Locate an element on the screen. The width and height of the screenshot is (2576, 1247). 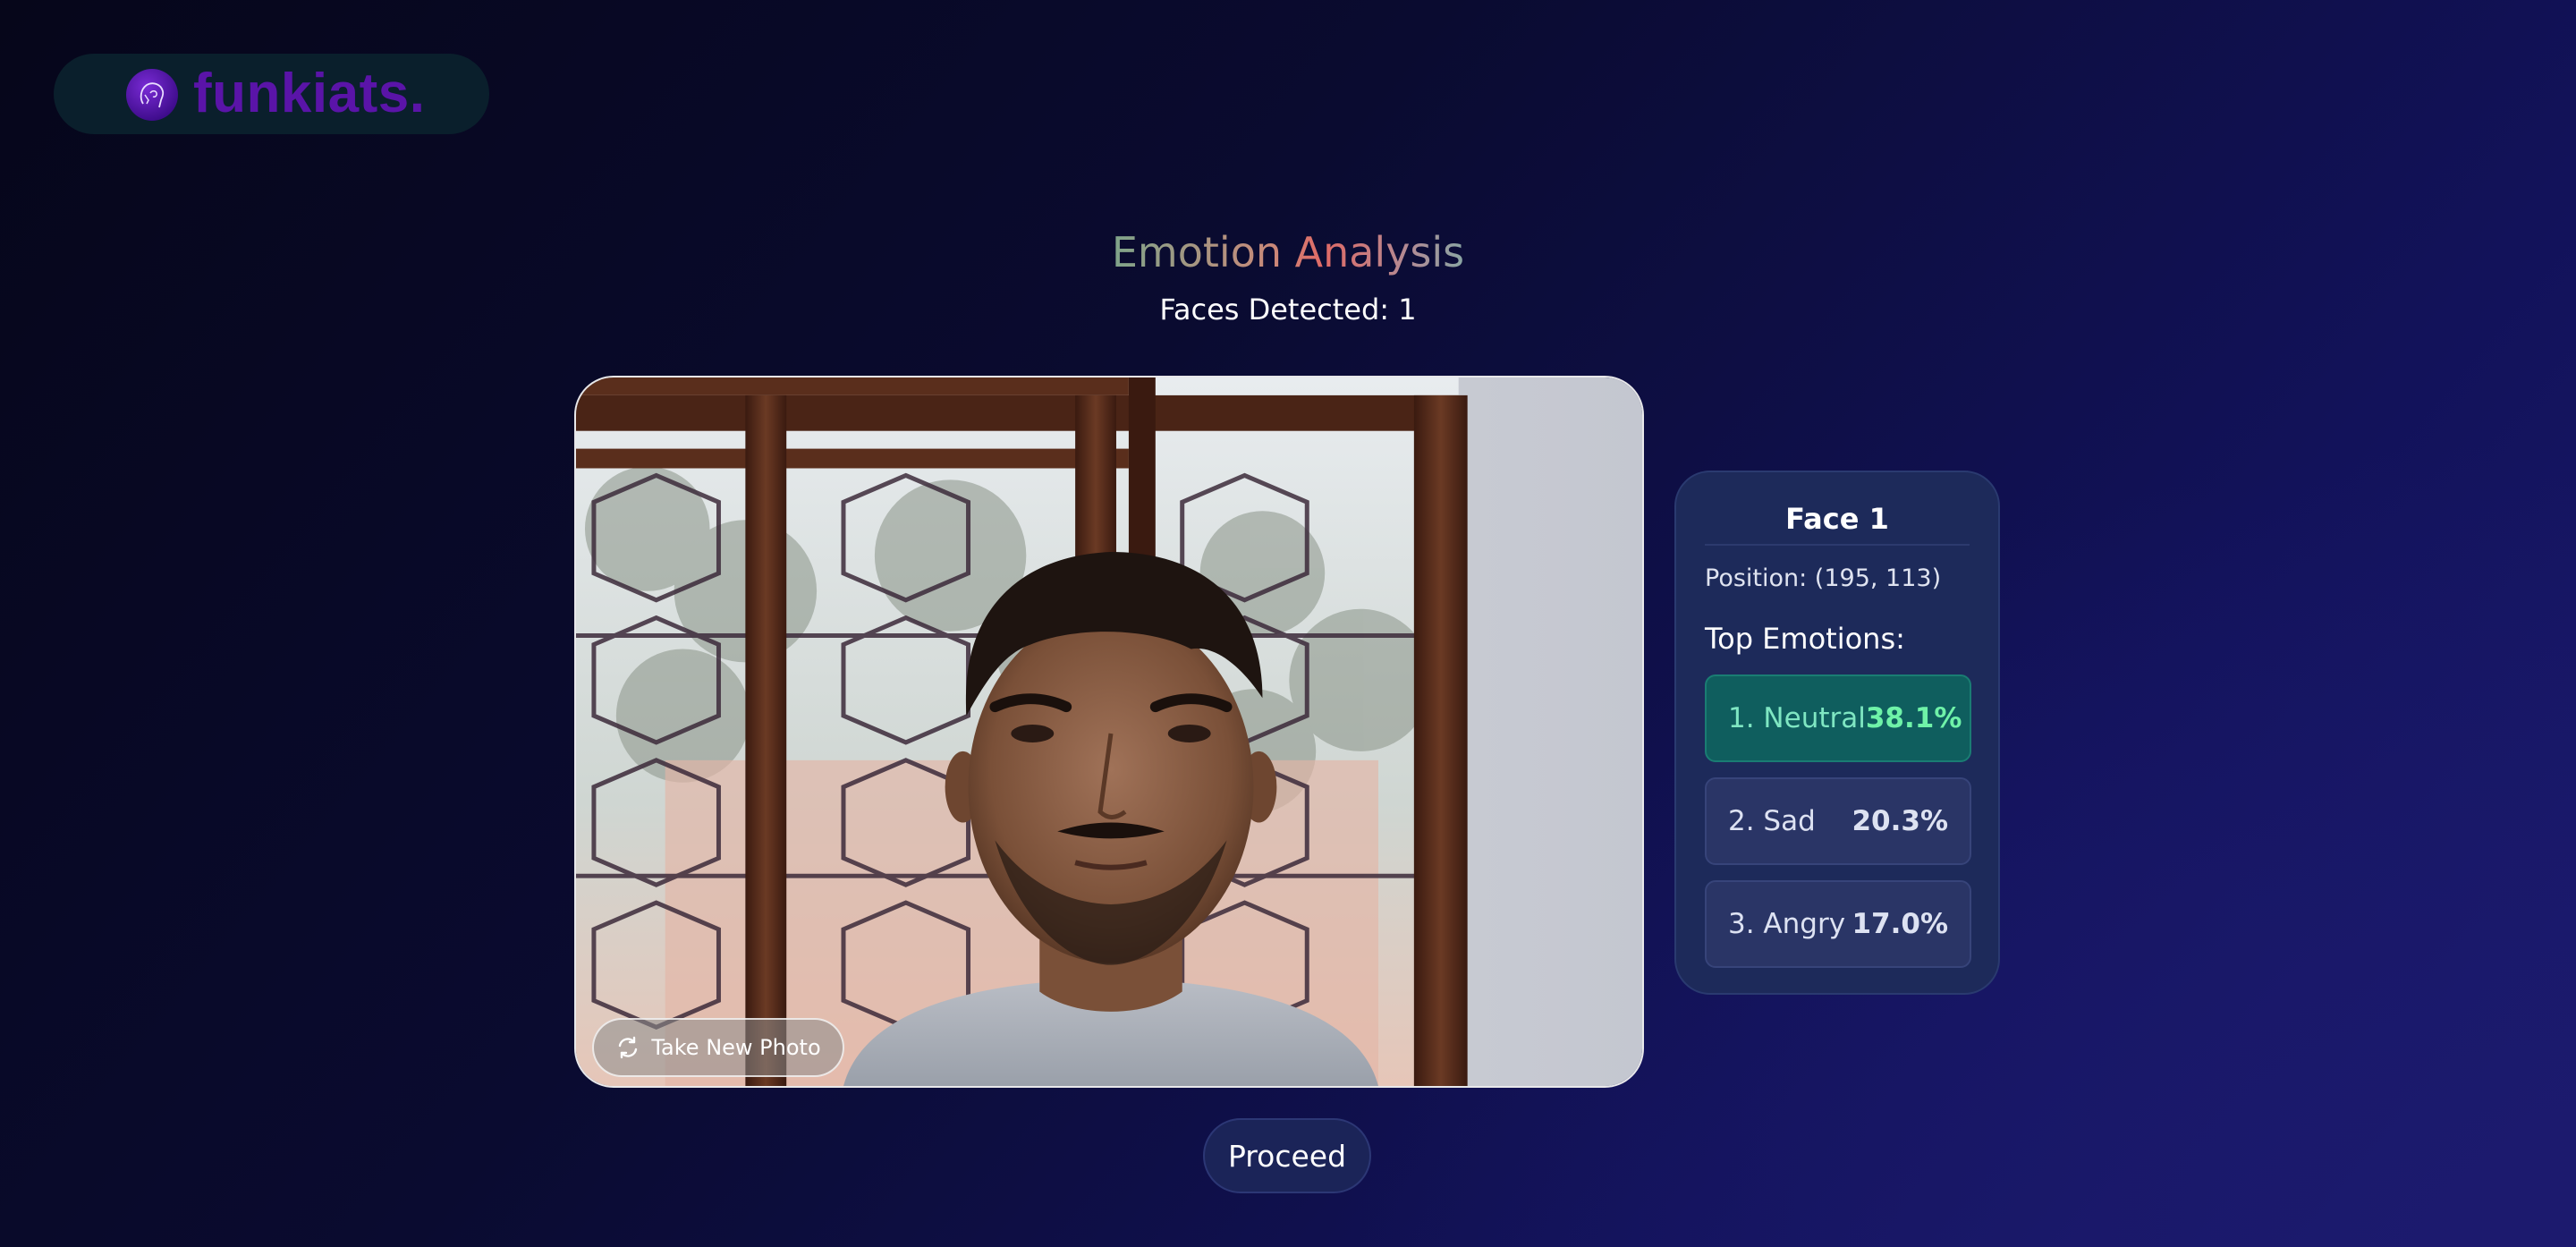
emotion-row-neutral: 1. Neutral 38.1% is located at coordinates (1838, 718).